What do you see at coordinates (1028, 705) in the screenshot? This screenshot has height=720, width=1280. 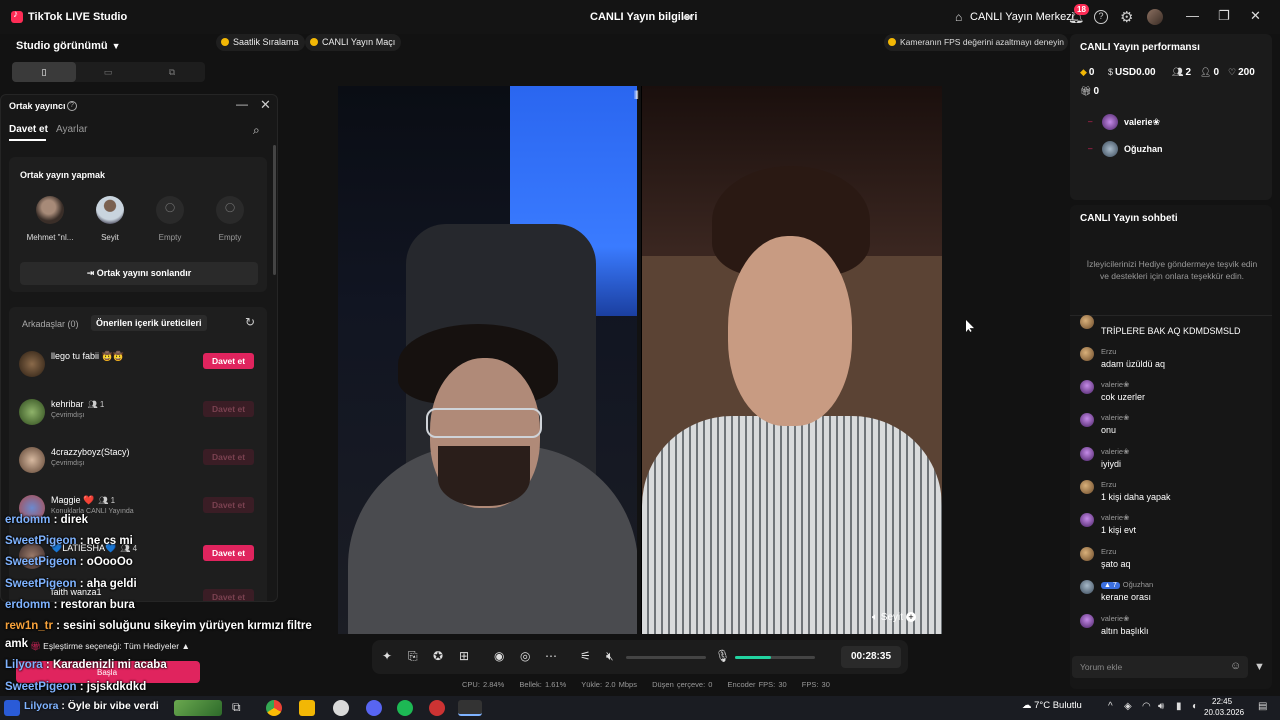 I see `cloud-icon: ☁` at bounding box center [1028, 705].